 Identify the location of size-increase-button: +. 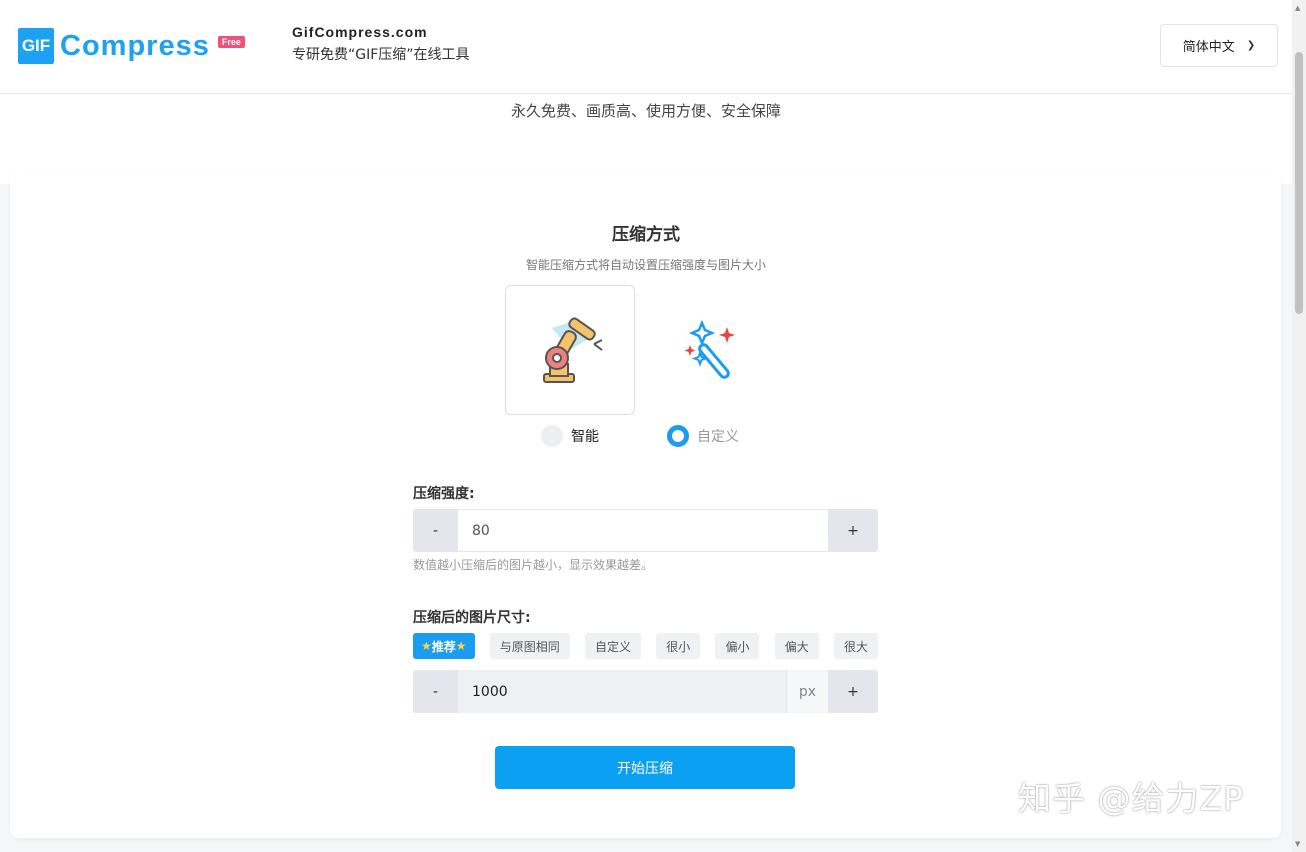
(853, 691).